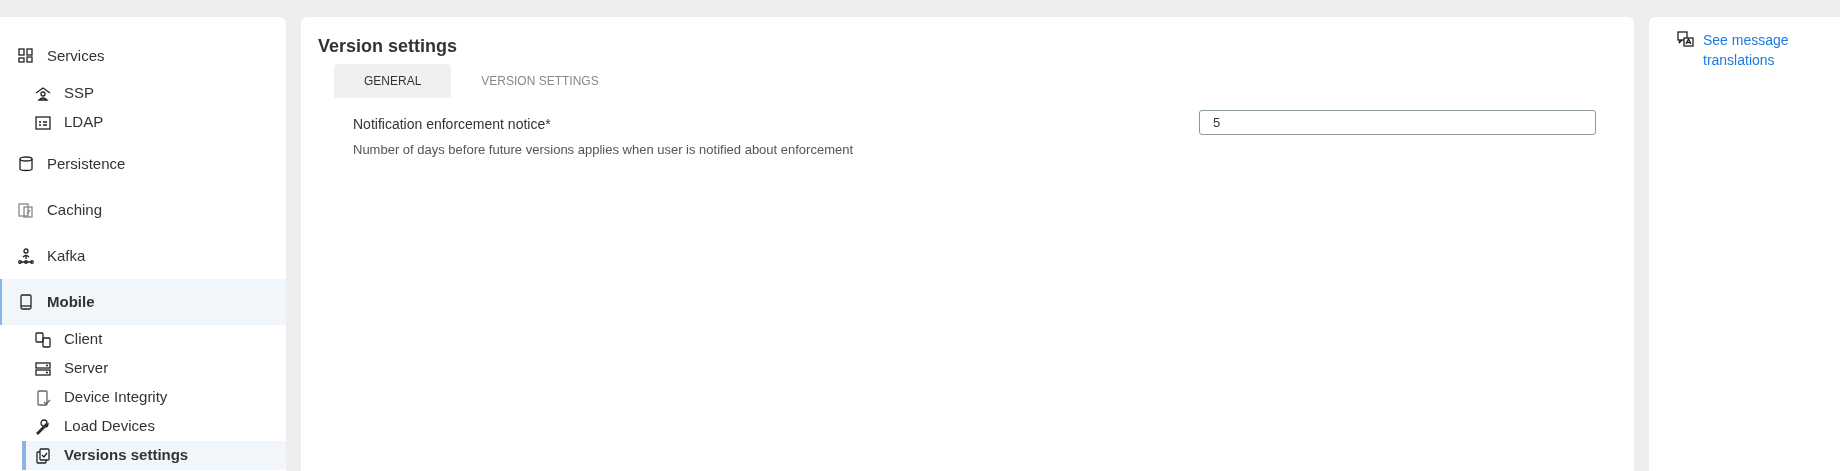 The width and height of the screenshot is (1840, 471). What do you see at coordinates (154, 93) in the screenshot?
I see `sidebar-subitem: SSP` at bounding box center [154, 93].